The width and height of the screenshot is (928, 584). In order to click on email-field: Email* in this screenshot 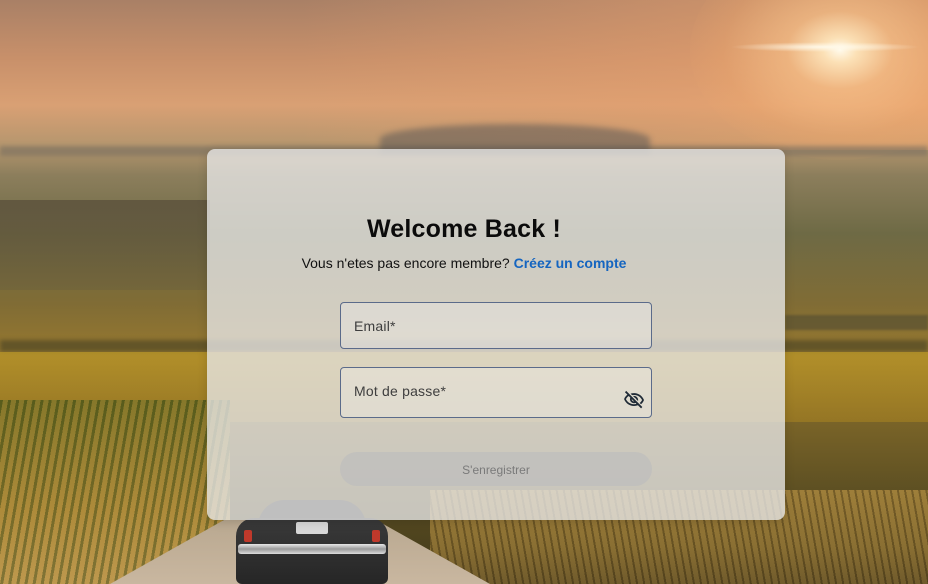, I will do `click(497, 326)`.